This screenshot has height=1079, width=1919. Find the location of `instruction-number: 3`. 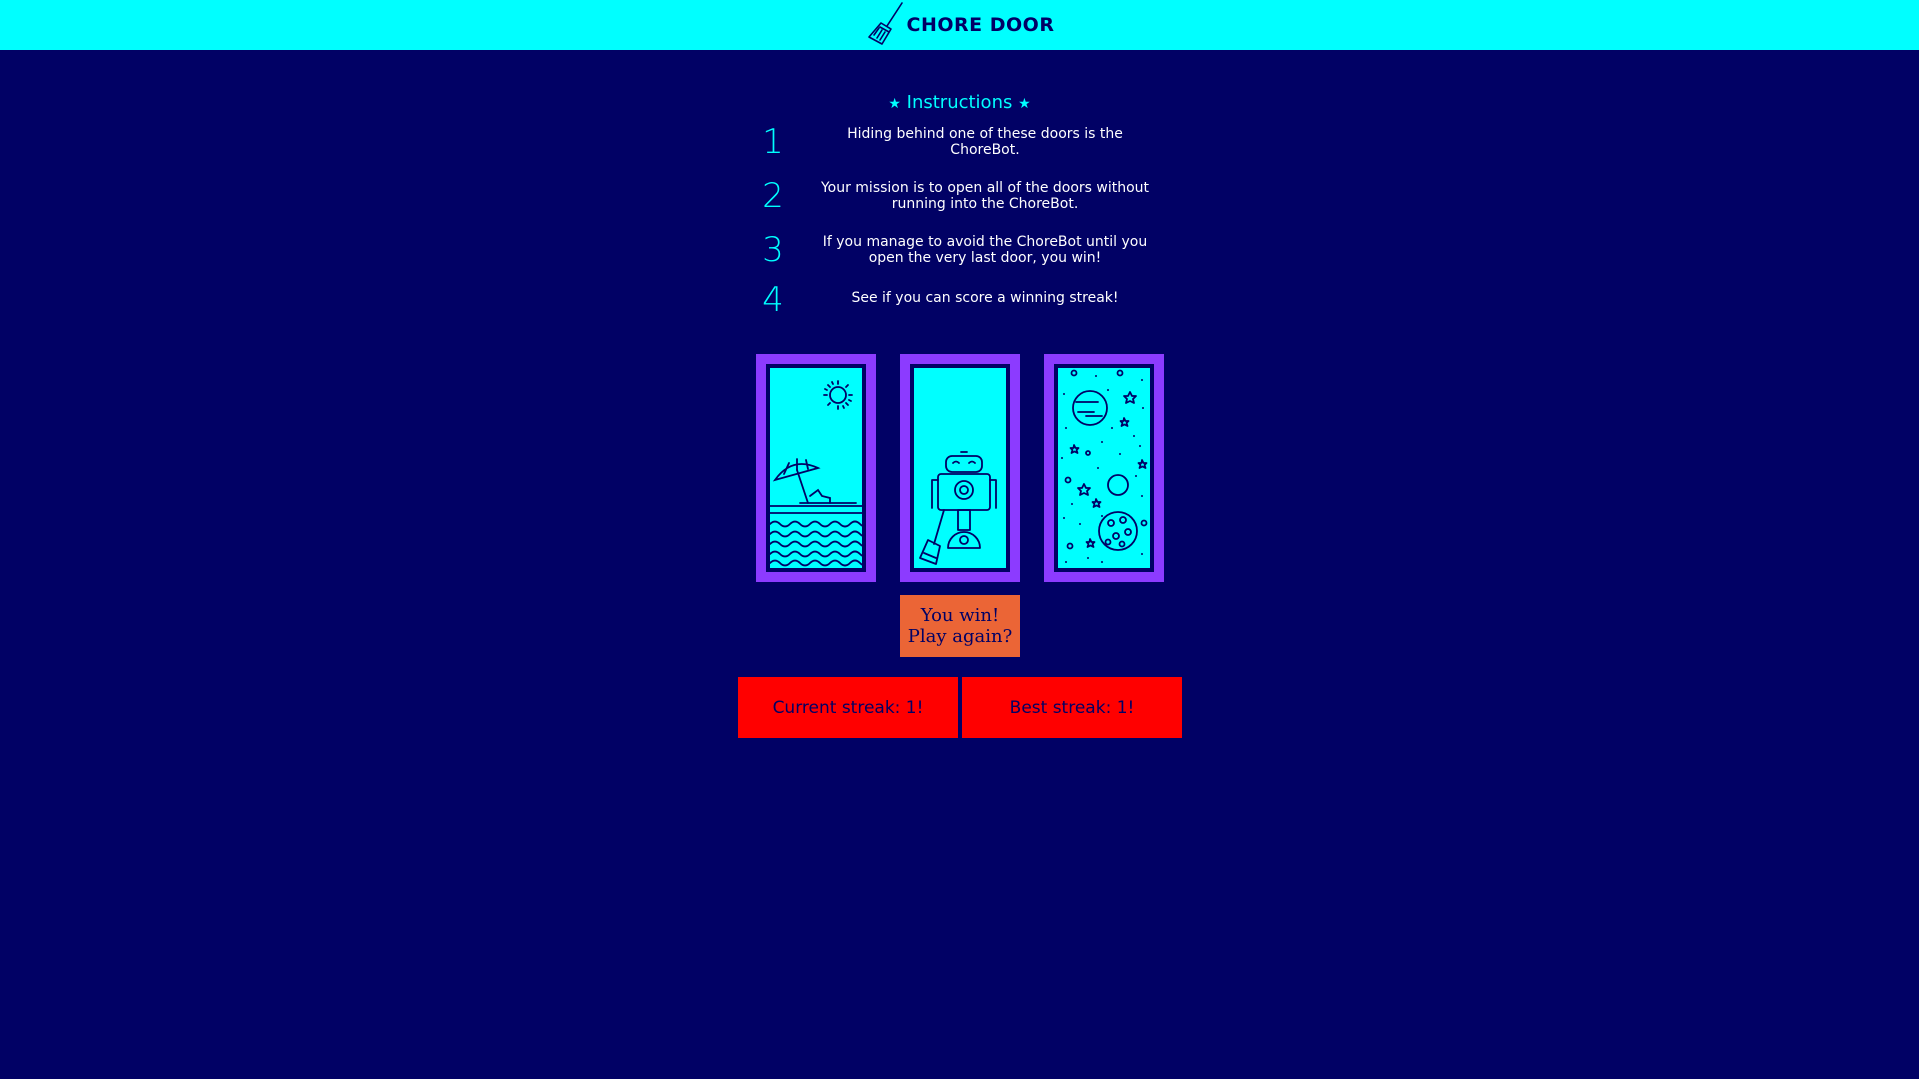

instruction-number: 3 is located at coordinates (773, 250).